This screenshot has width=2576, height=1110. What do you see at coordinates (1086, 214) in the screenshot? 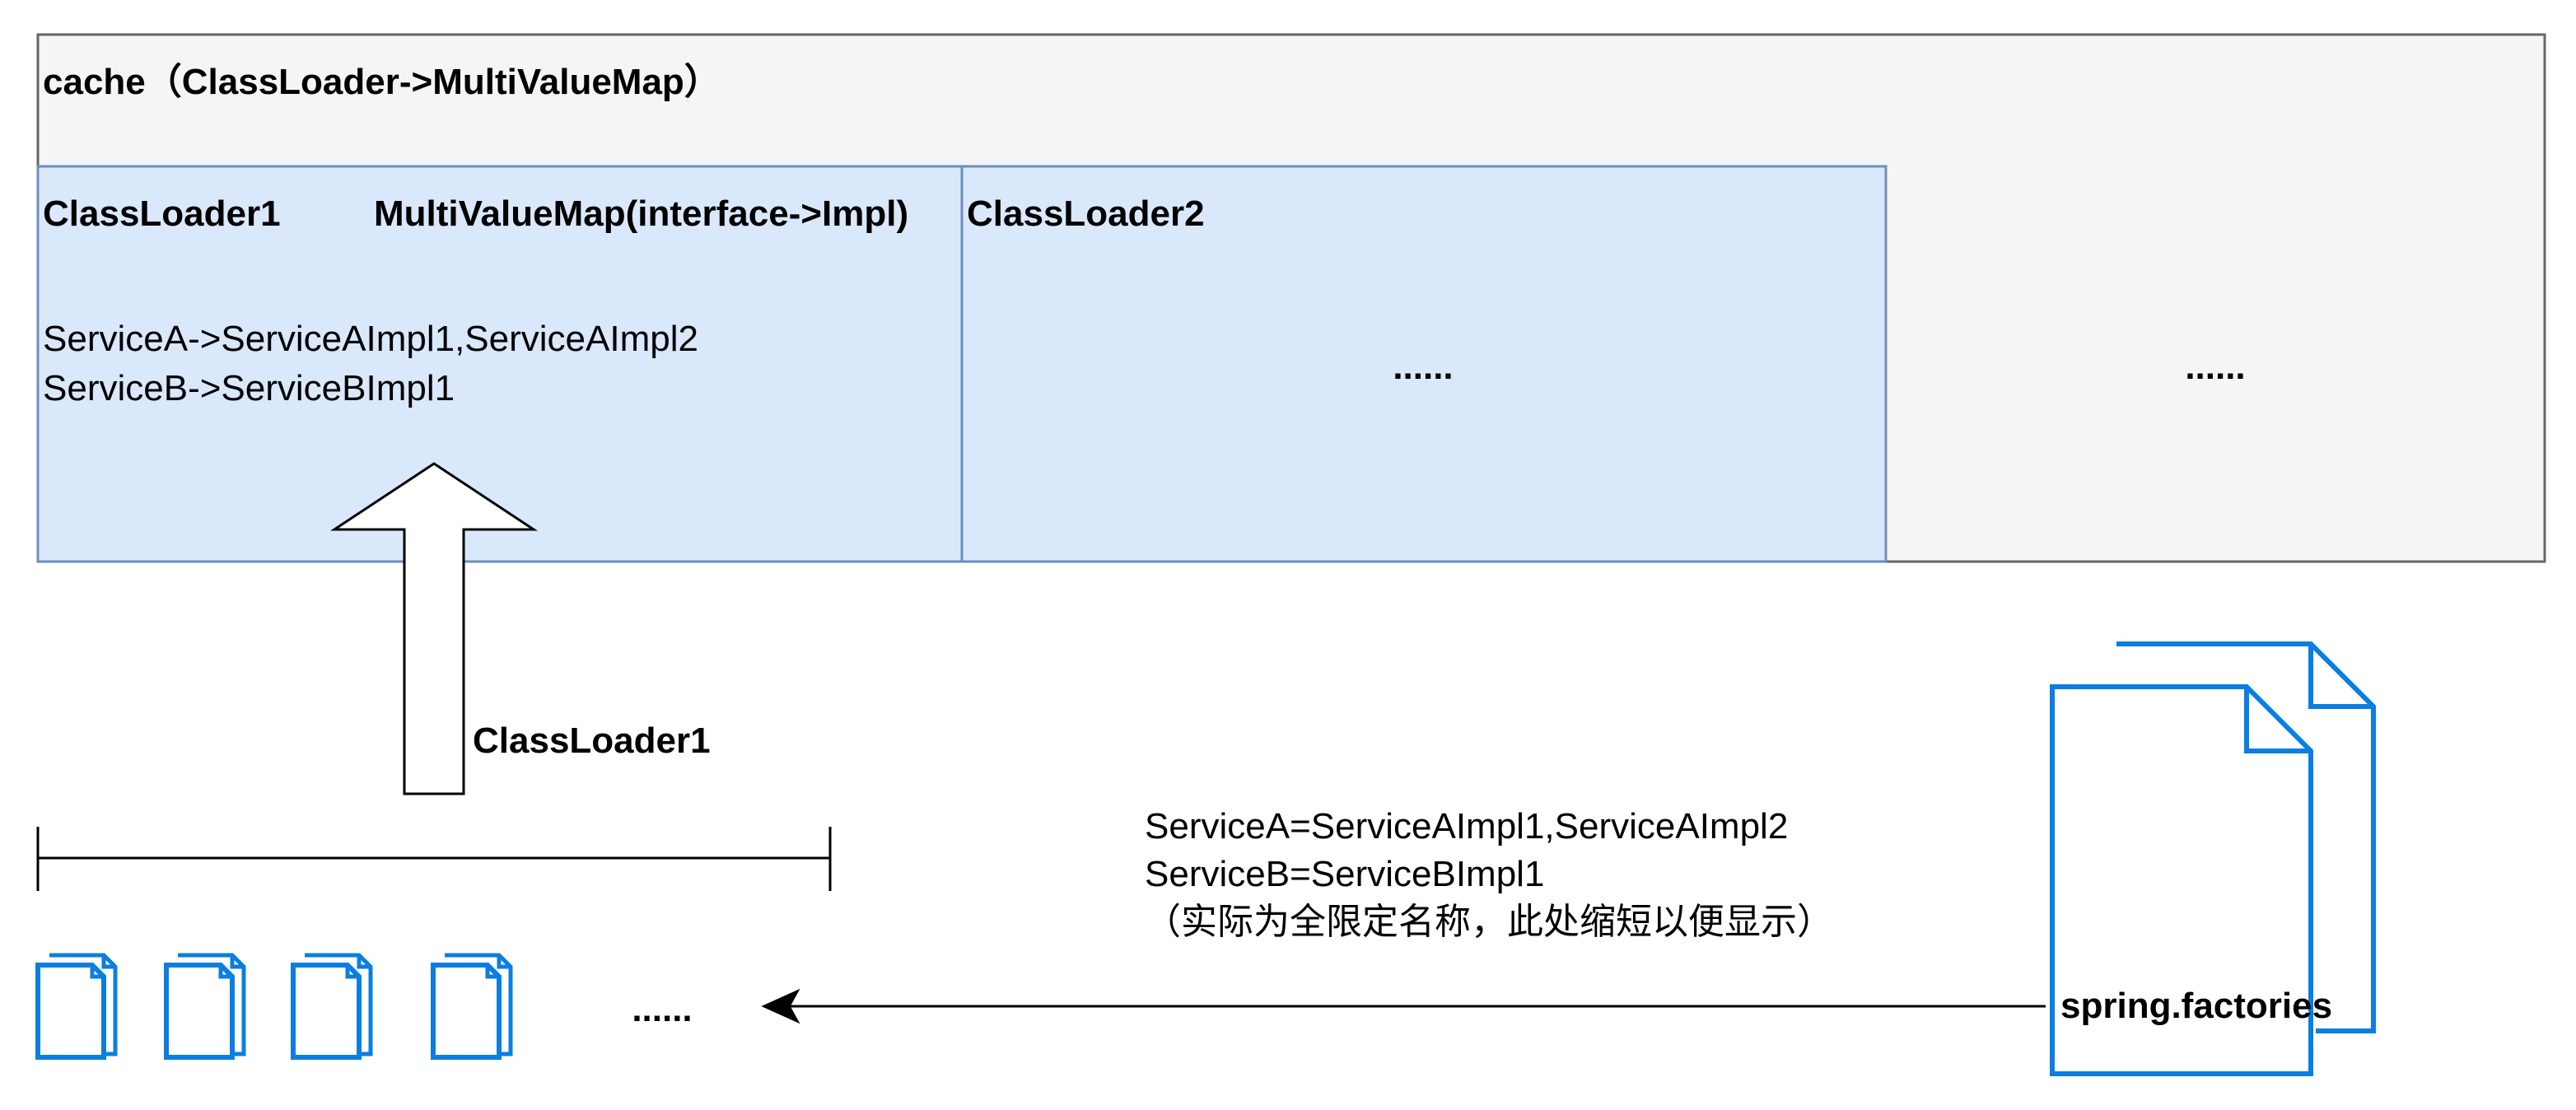
I see `classloader2-title: ClassLoader2` at bounding box center [1086, 214].